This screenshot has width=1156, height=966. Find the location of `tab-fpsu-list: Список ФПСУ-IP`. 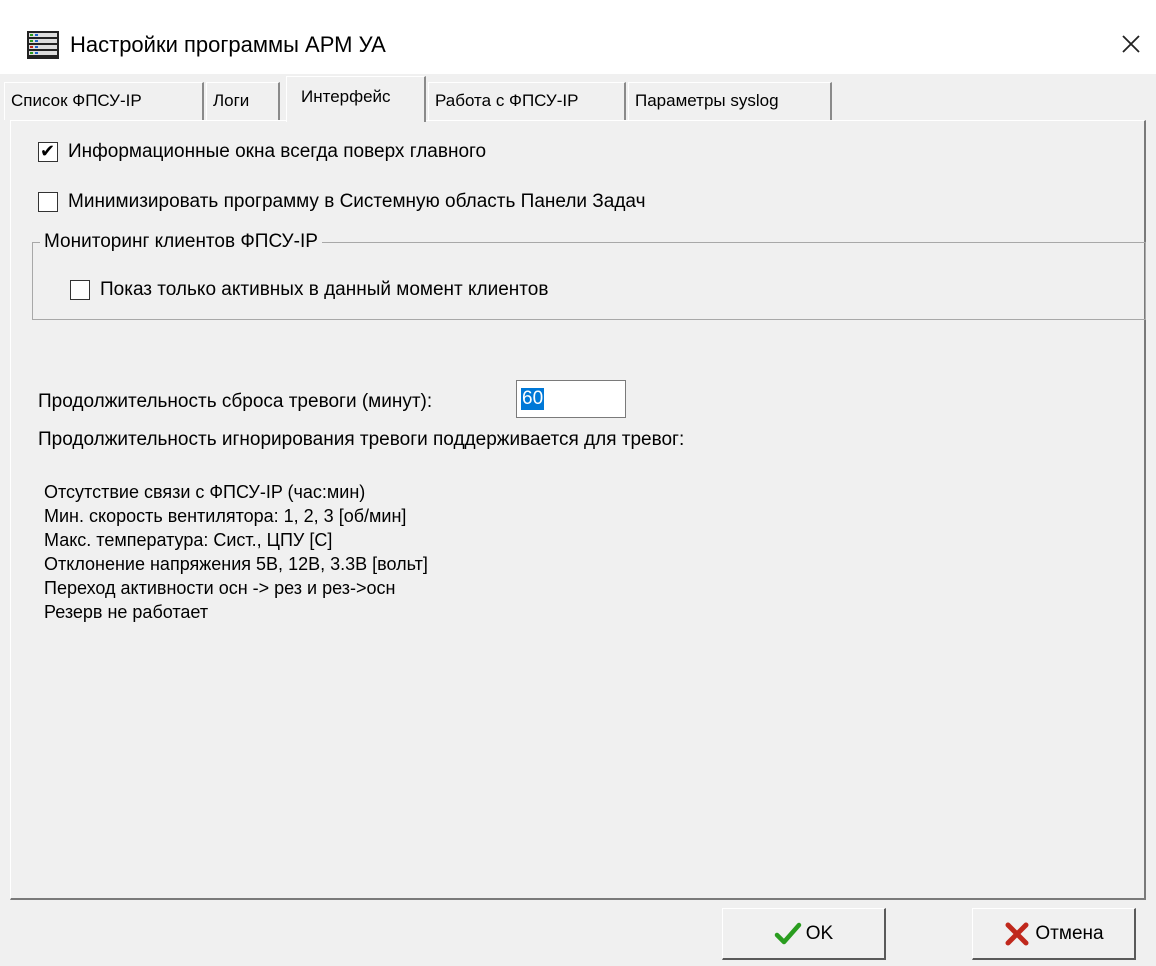

tab-fpsu-list: Список ФПСУ-IP is located at coordinates (104, 101).